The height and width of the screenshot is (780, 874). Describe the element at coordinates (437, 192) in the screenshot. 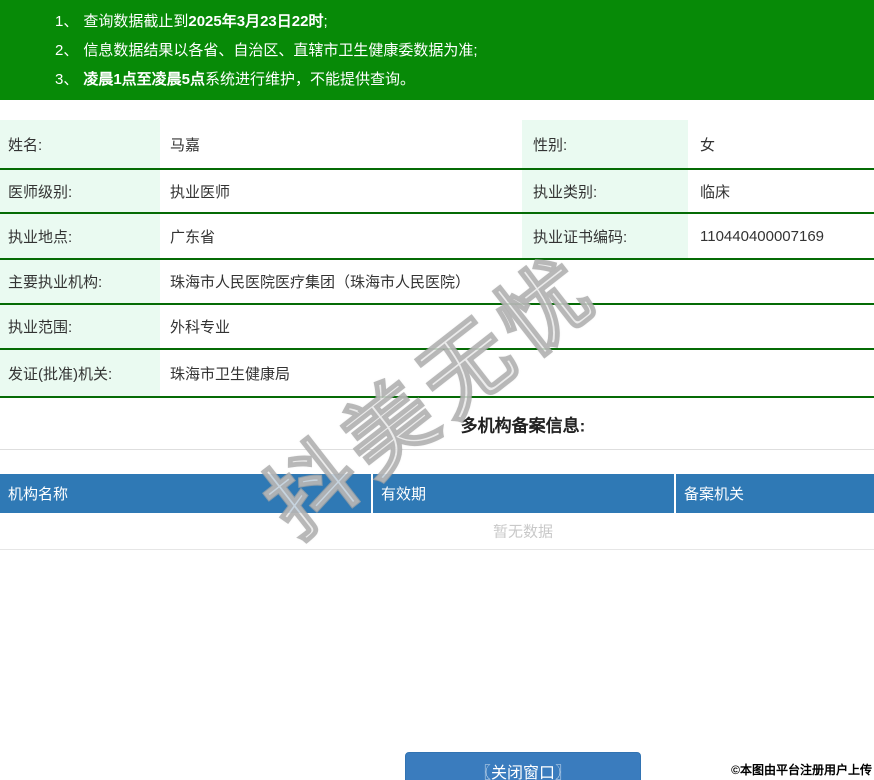

I see `table-row: 医师级别: 执业医师 执业类别: 临床` at that location.